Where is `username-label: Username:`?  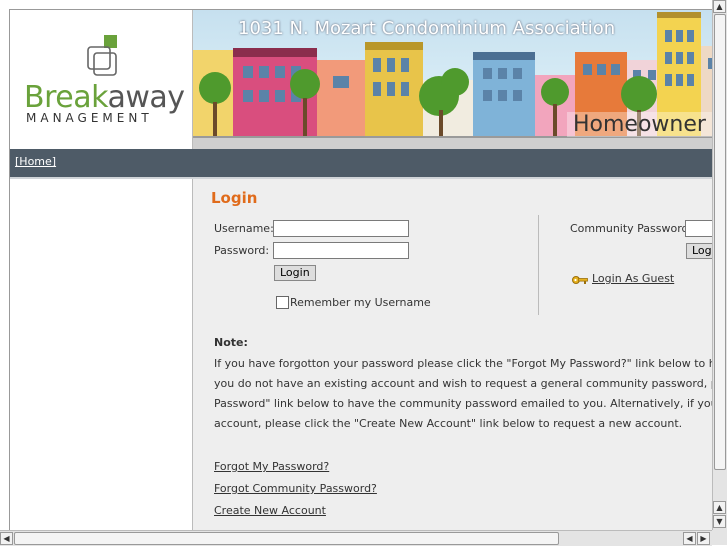 username-label: Username: is located at coordinates (244, 228).